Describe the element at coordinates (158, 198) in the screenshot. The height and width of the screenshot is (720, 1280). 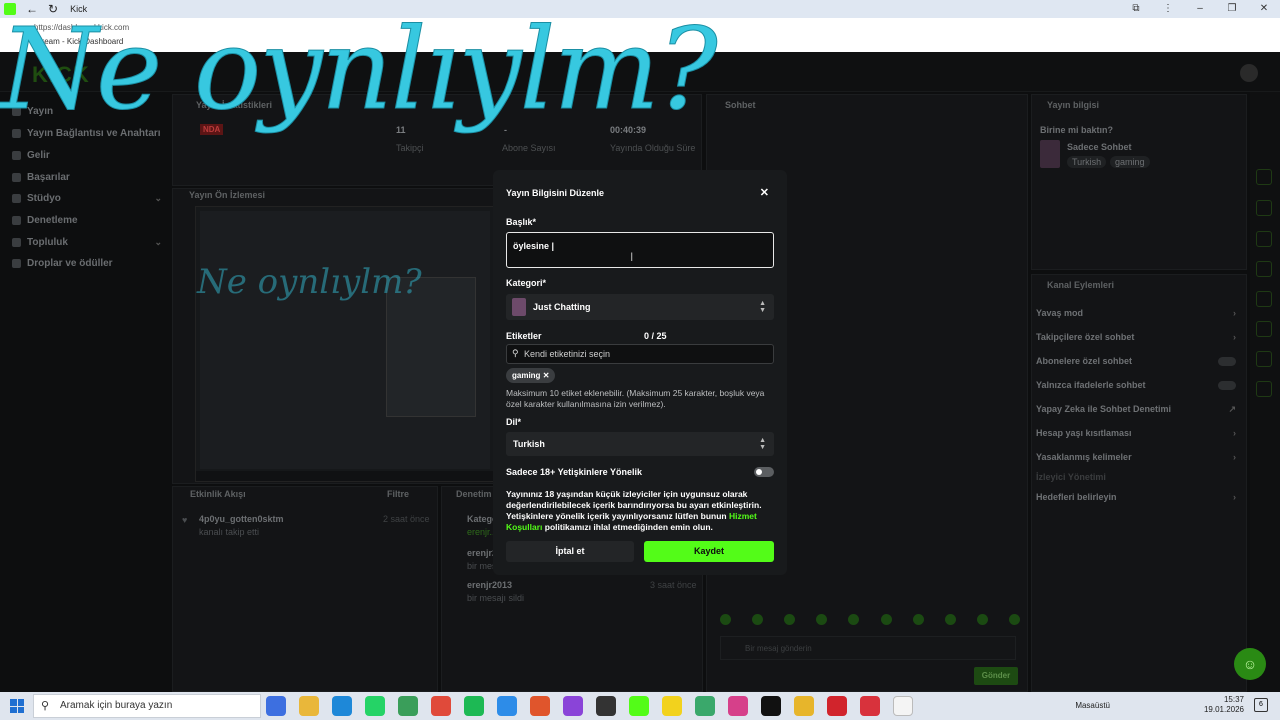
I see `chevron-down-icon: ⌄` at that location.